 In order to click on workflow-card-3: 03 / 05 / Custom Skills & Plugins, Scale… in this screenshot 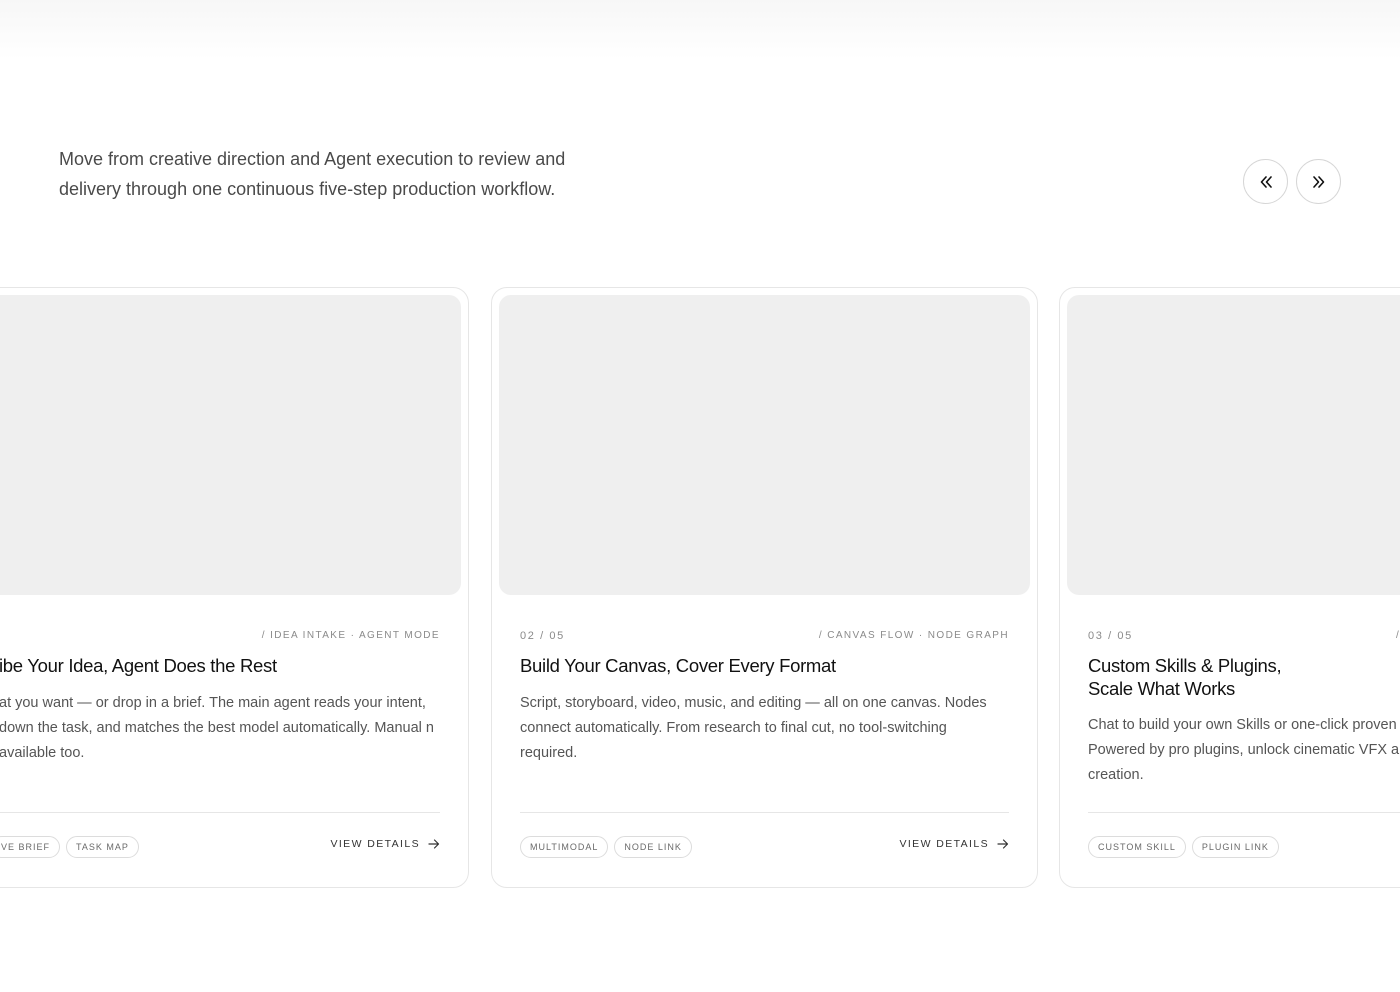, I will do `click(1229, 587)`.